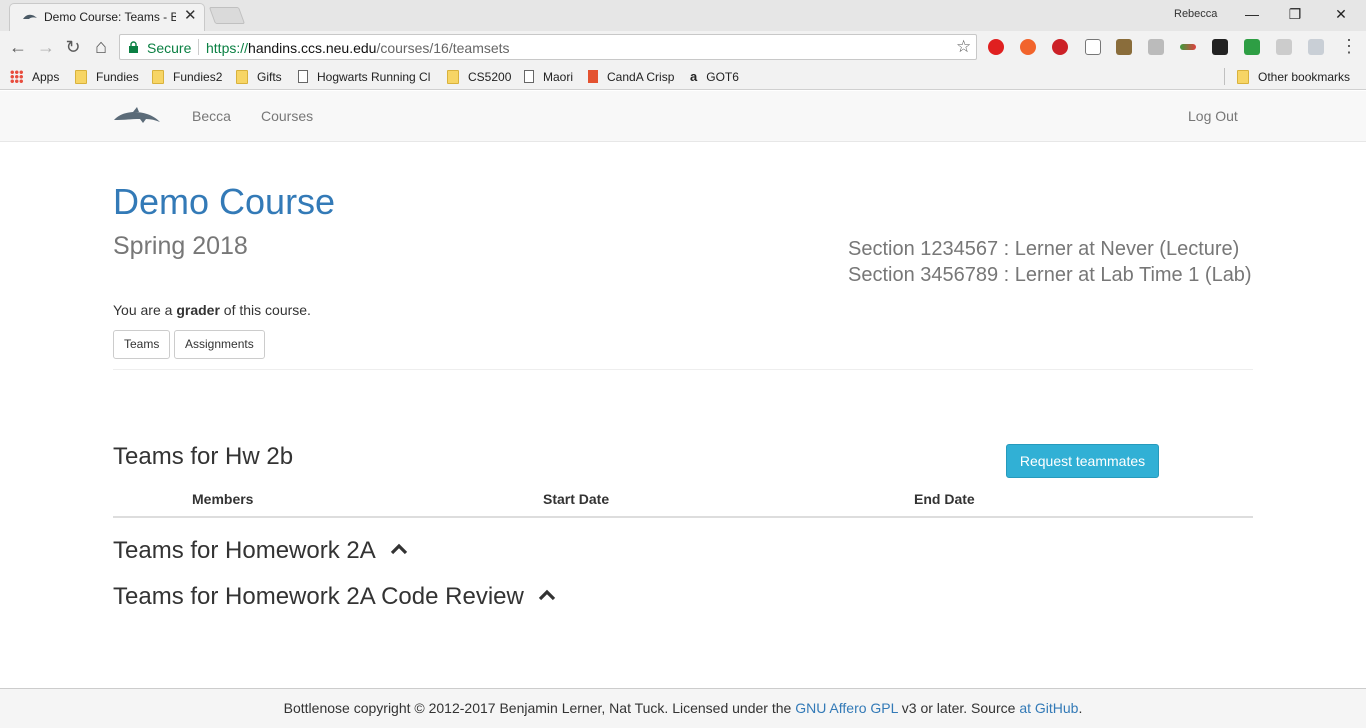  I want to click on restore-window-icon: ❐, so click(1295, 14).